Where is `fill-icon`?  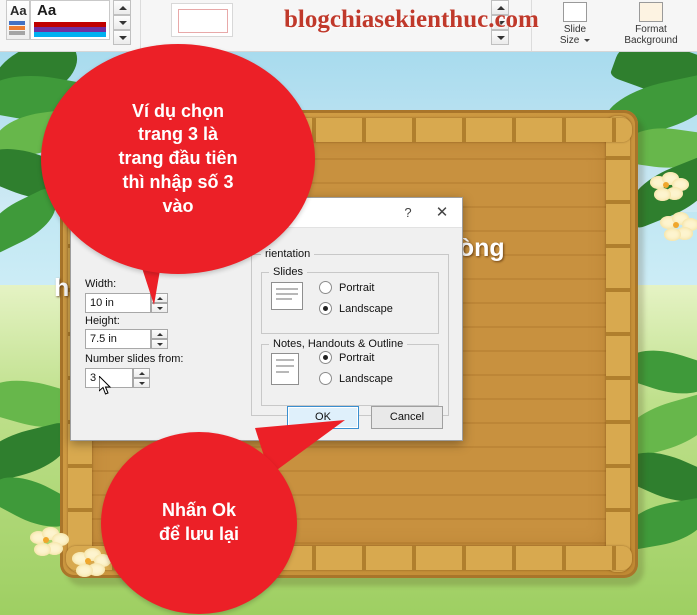 fill-icon is located at coordinates (651, 12).